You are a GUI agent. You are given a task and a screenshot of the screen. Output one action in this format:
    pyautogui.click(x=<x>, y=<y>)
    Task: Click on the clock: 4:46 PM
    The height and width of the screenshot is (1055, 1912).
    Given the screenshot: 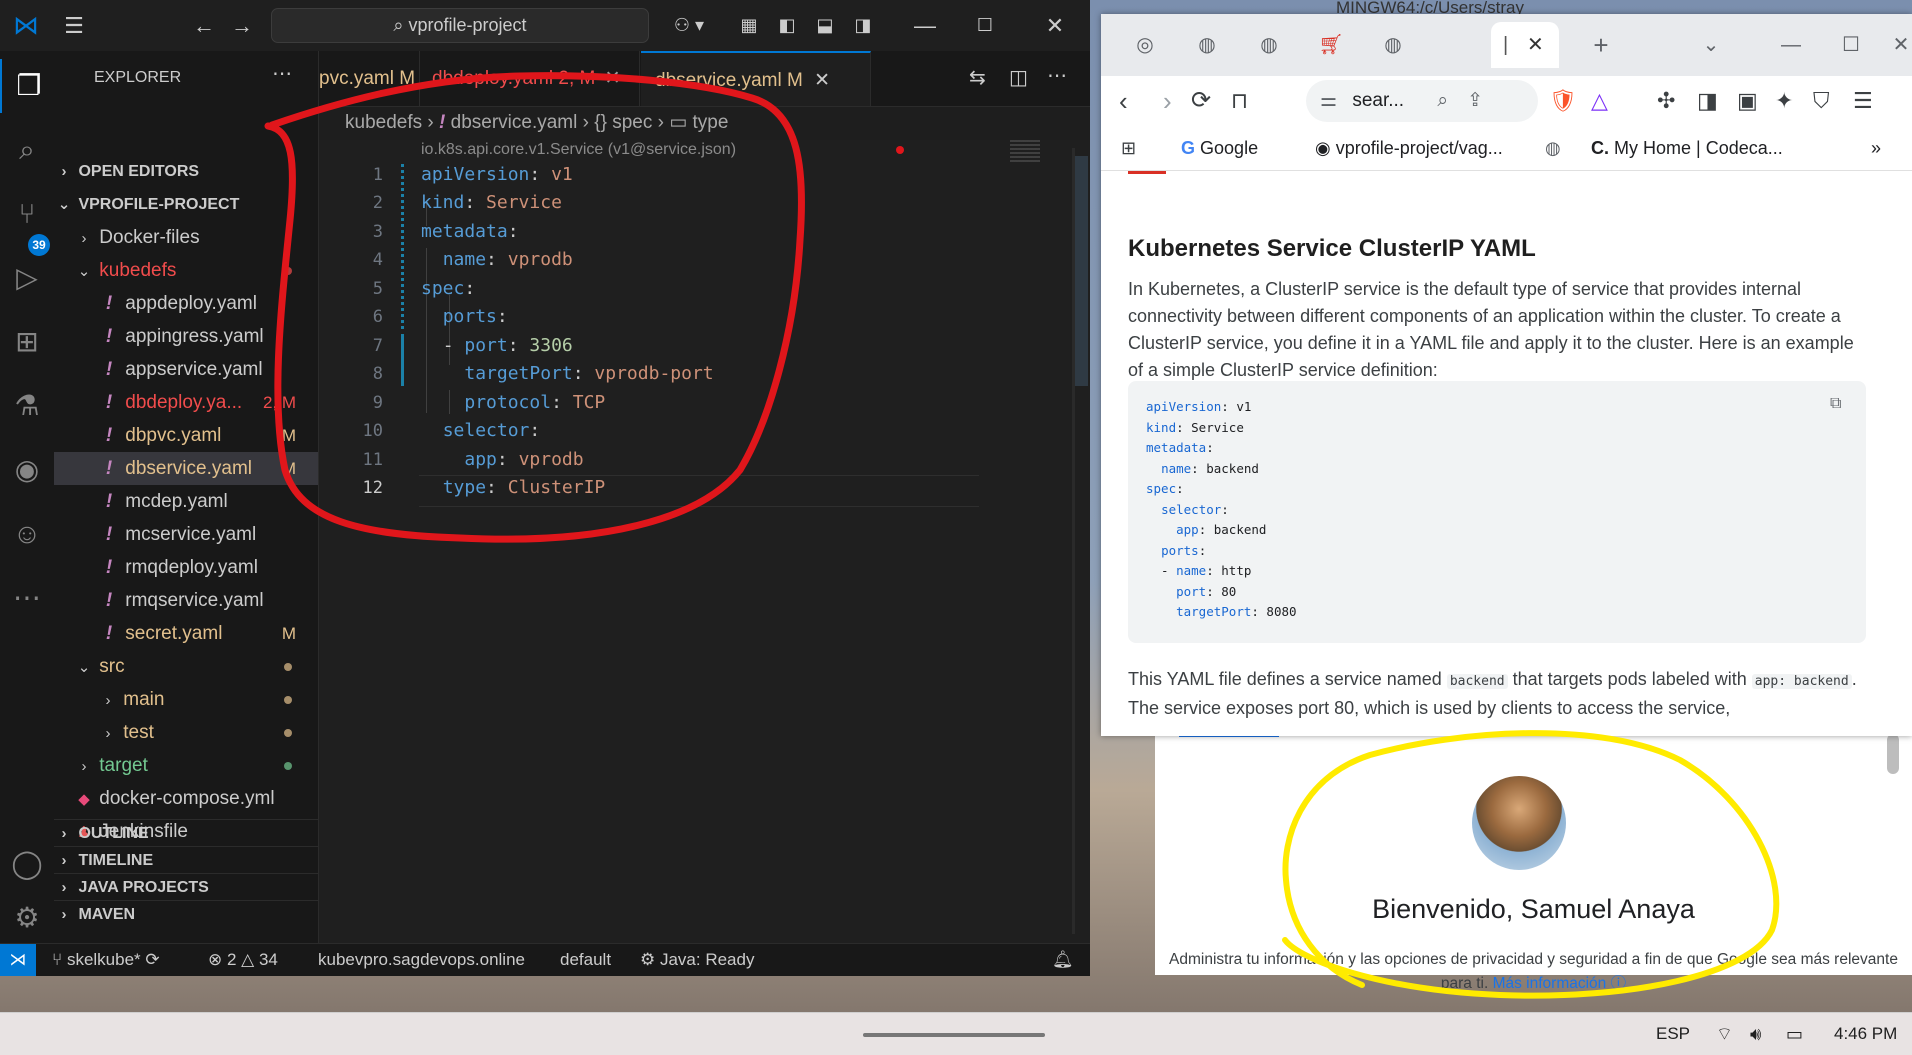 What is the action you would take?
    pyautogui.click(x=1865, y=1034)
    